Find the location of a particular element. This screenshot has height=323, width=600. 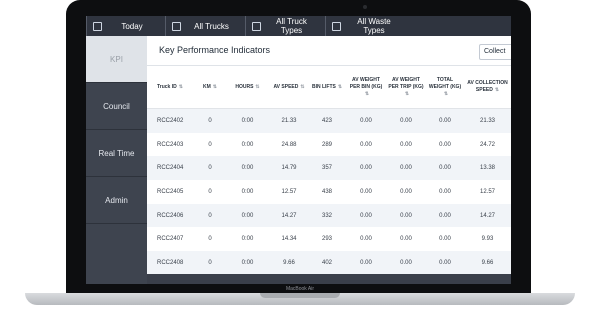

table-row: RCC2406 0 0:00 14.27 332 0.00 0.00 0.00 14.27 is located at coordinates (329, 215).